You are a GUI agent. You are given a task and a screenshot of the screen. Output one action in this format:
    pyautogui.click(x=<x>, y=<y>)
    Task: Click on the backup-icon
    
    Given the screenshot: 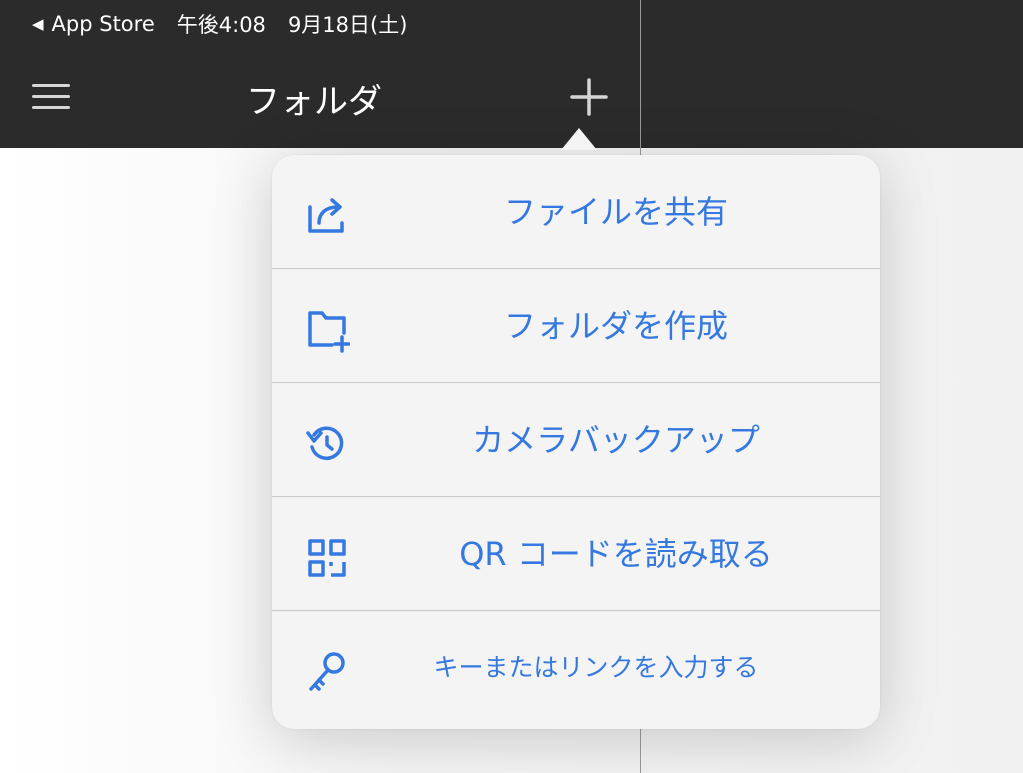 What is the action you would take?
    pyautogui.click(x=327, y=444)
    